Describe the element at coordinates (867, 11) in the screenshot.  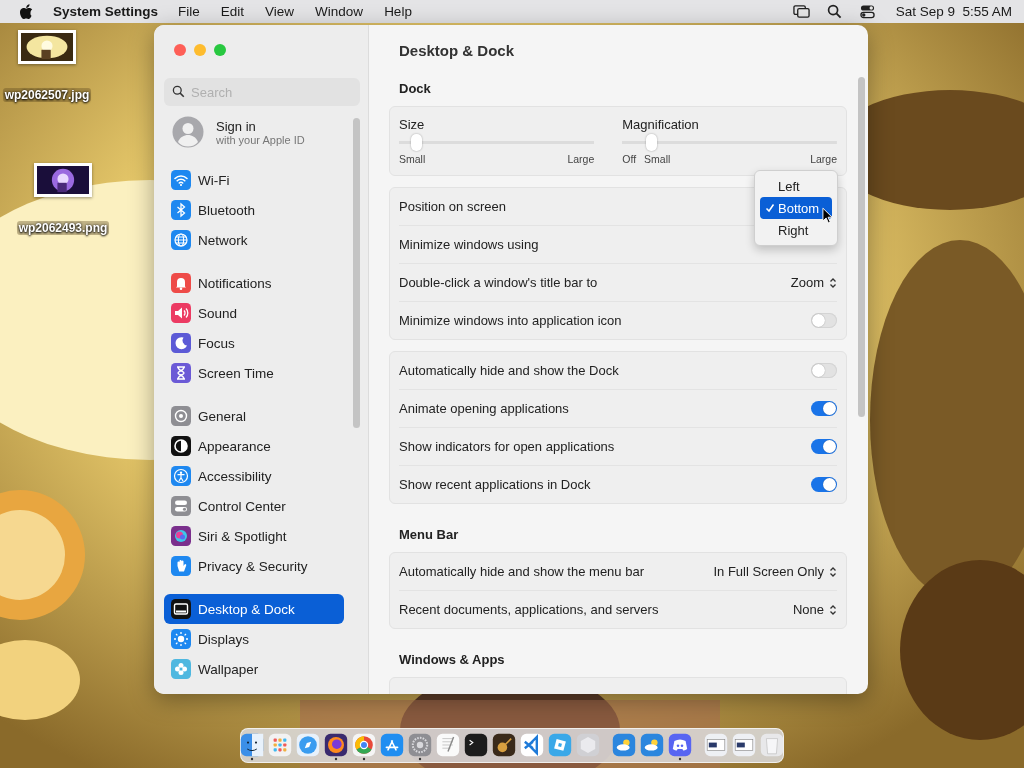
I see `control-center-icon` at that location.